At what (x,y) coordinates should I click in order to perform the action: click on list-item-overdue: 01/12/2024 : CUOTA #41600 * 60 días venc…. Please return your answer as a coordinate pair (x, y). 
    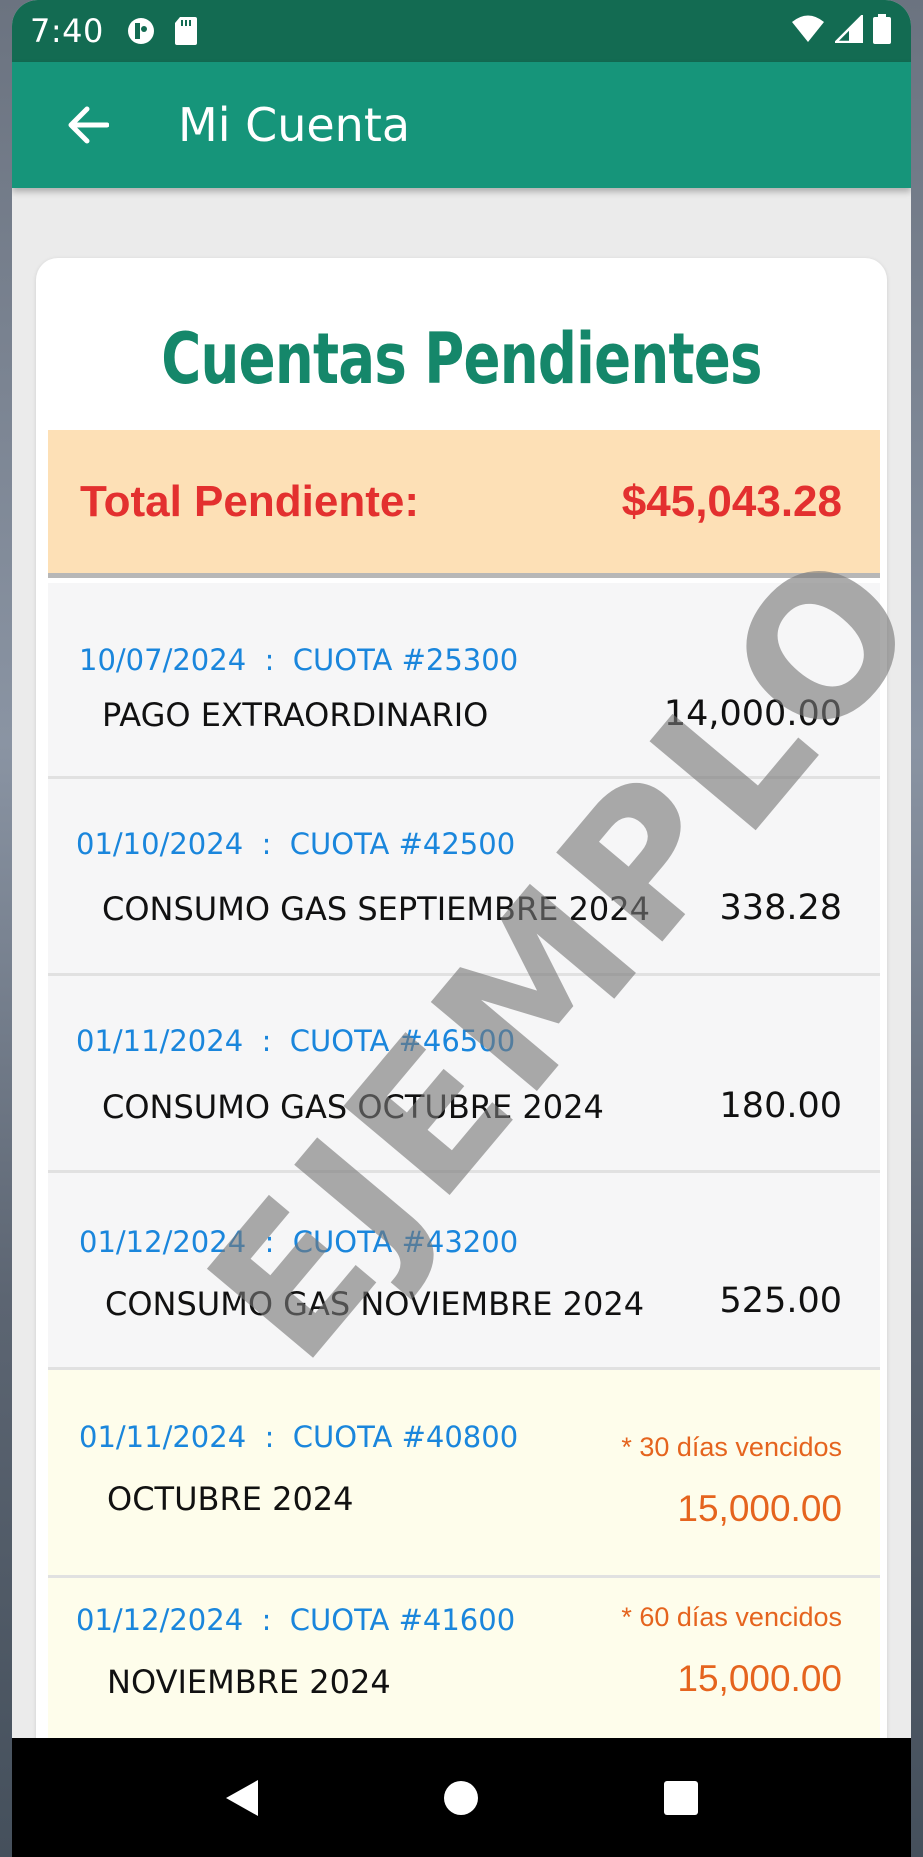
    Looking at the image, I should click on (464, 1658).